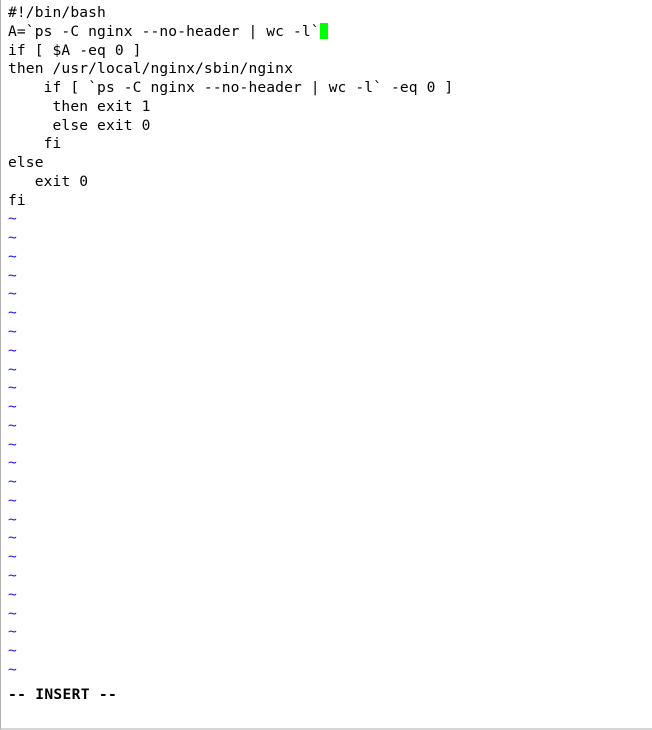 This screenshot has width=652, height=730. I want to click on code-line: A=`ps -C nginx --no-header | wc -l`, so click(330, 32).